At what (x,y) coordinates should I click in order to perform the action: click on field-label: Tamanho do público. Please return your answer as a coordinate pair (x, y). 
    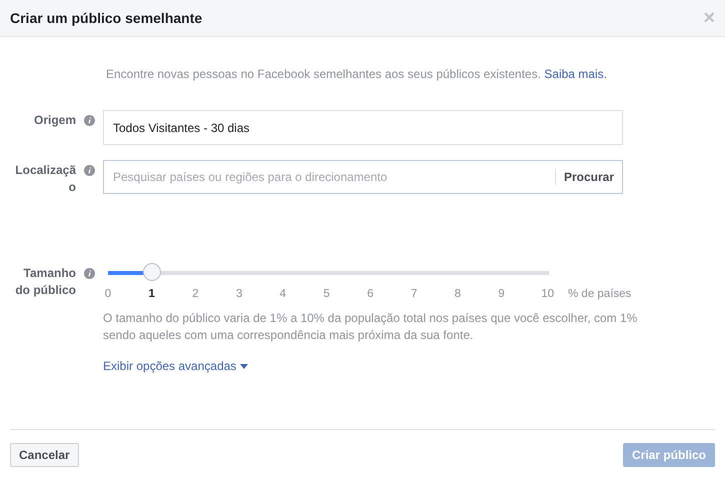
    Looking at the image, I should click on (45, 282).